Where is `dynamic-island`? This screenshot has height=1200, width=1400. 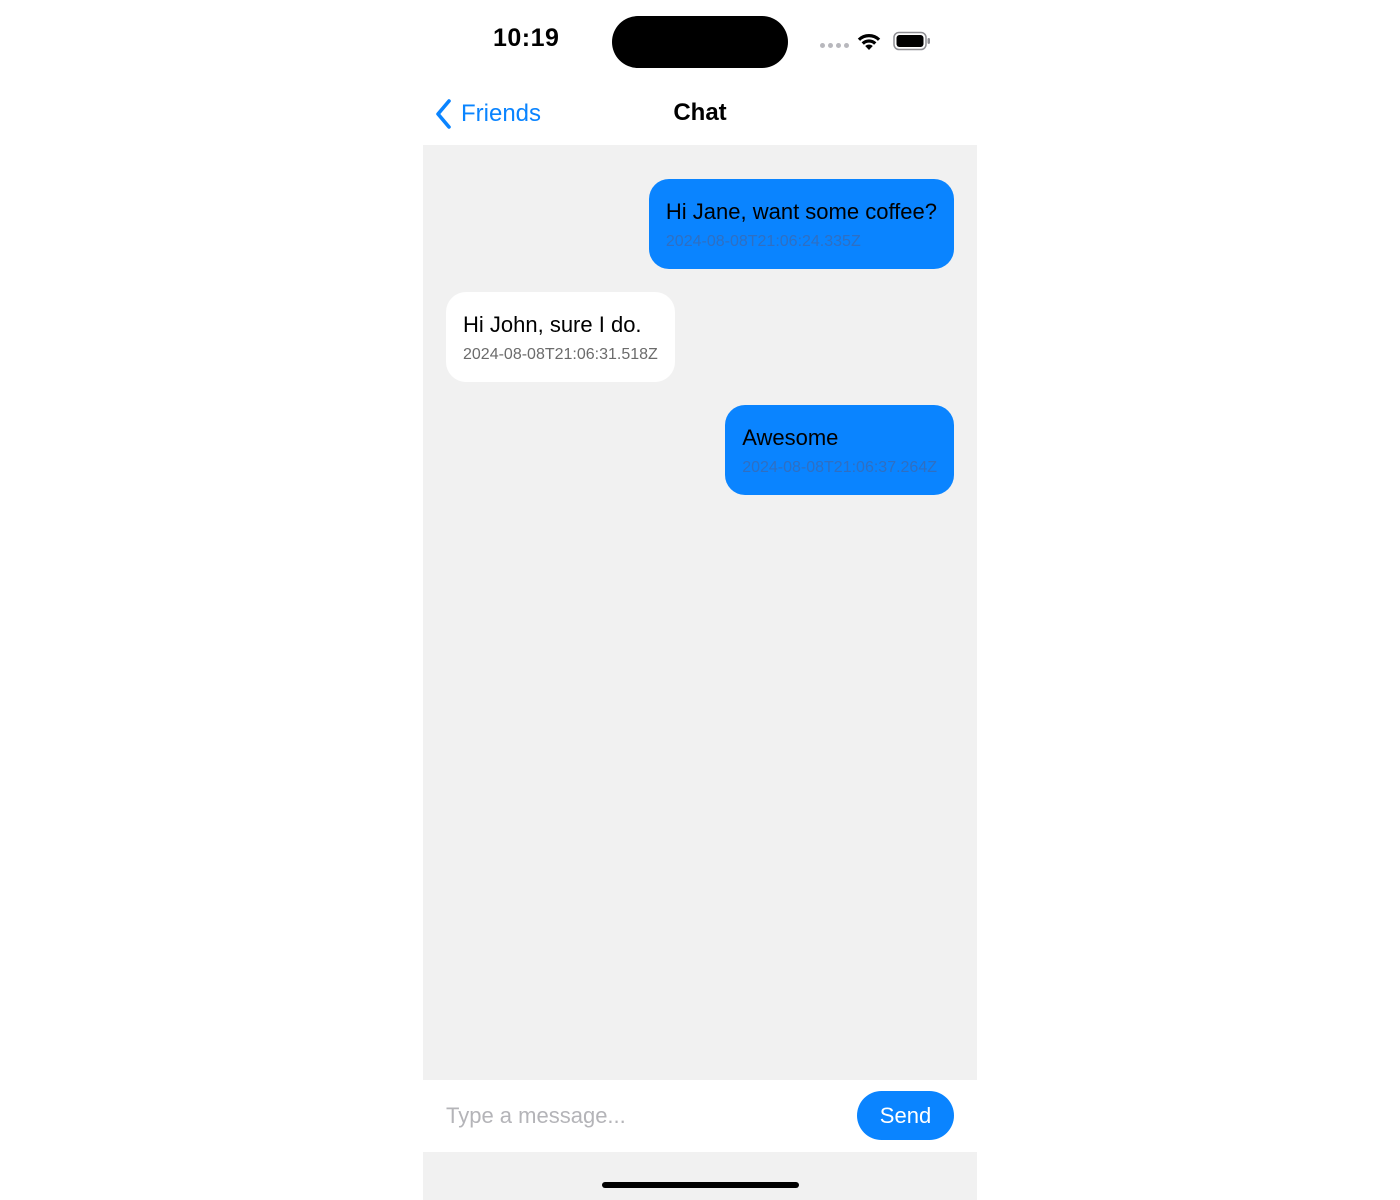
dynamic-island is located at coordinates (700, 42).